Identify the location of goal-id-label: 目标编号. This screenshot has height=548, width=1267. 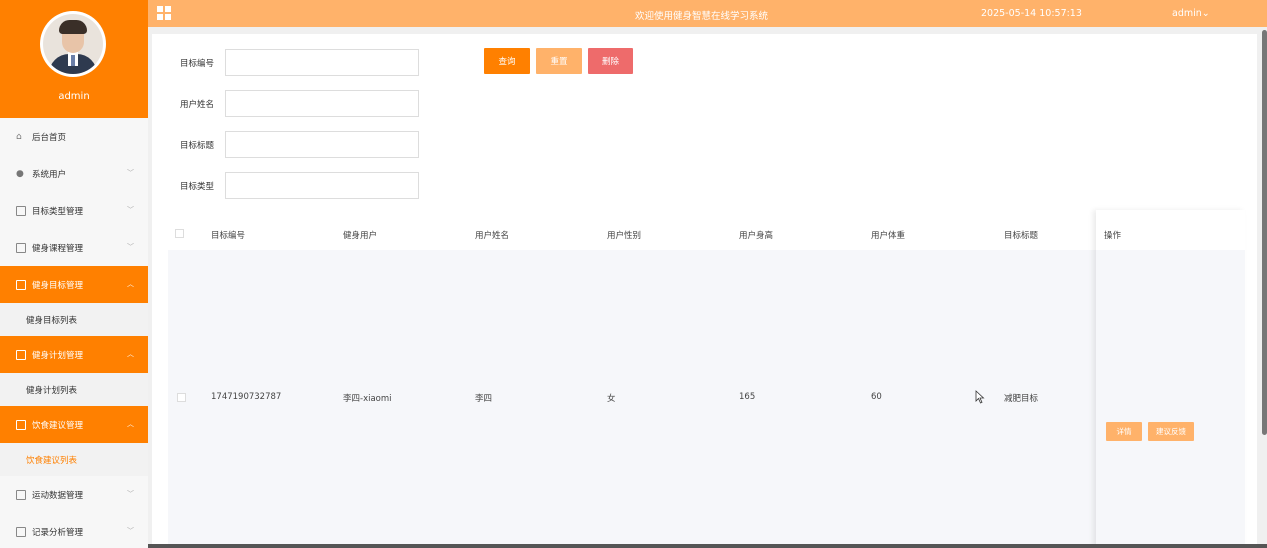
(197, 63).